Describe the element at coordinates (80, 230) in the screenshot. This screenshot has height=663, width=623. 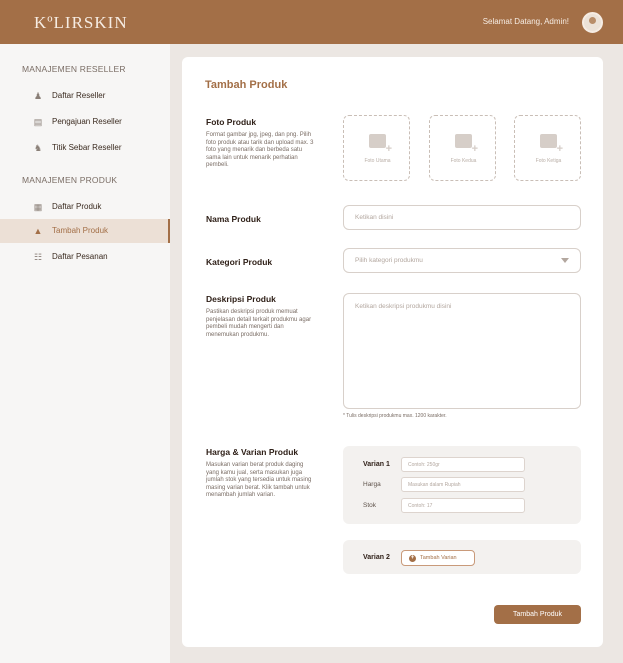
I see `sidebar-item-label: Tambah Produk` at that location.